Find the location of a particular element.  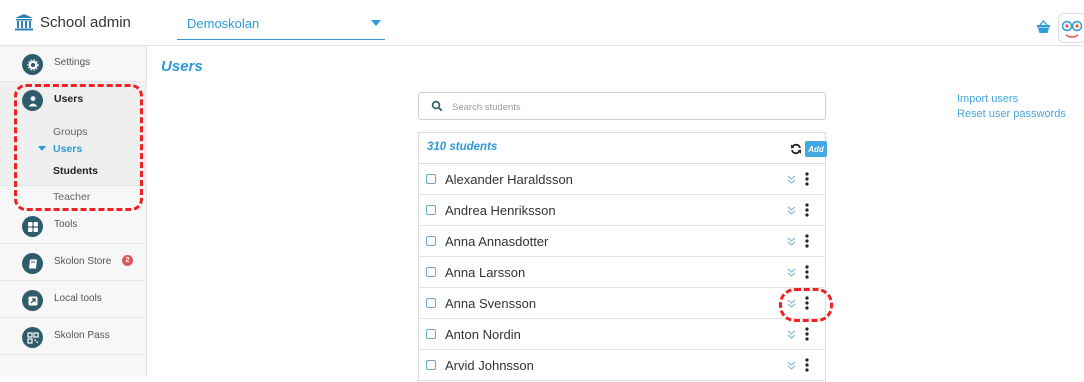

table-row: Anton Nordin is located at coordinates (622, 334).